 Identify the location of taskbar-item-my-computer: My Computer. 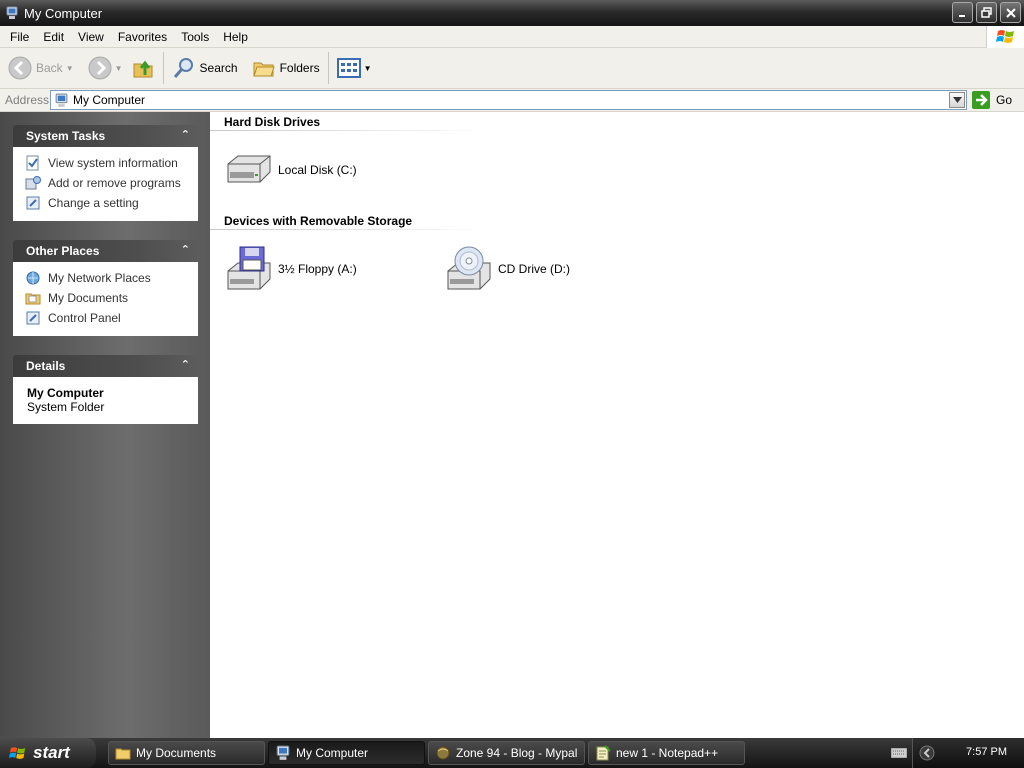
(346, 753).